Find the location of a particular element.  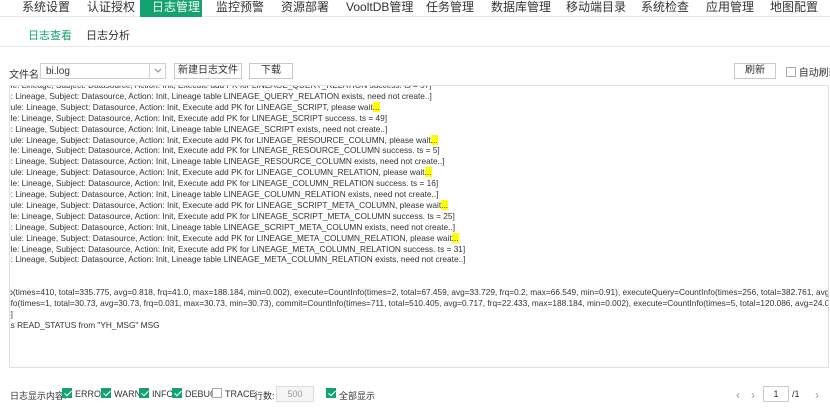

nav-tab-system-settings: 系统设置 is located at coordinates (46, 8).